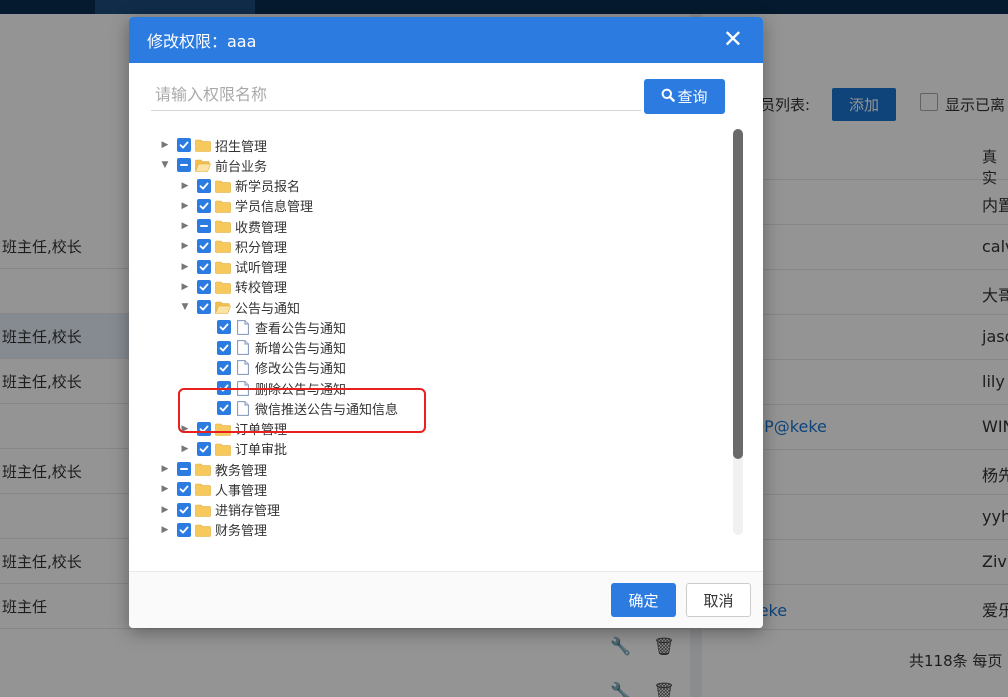 Image resolution: width=1008 pixels, height=697 pixels. What do you see at coordinates (213, 165) in the screenshot?
I see `tree-node: ▼ 前台业务` at bounding box center [213, 165].